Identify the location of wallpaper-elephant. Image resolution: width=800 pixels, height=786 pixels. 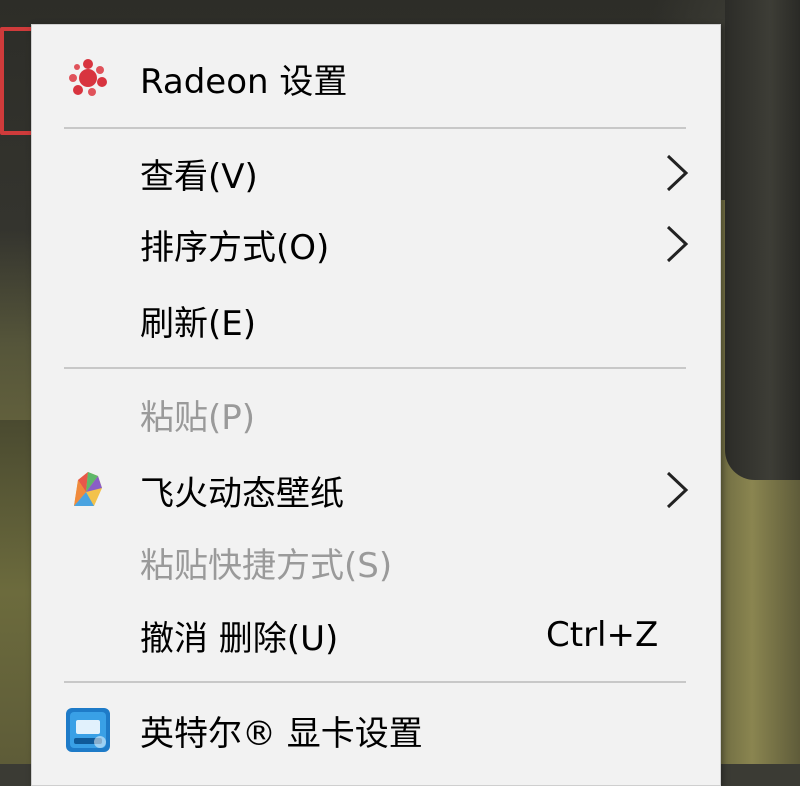
(762, 240).